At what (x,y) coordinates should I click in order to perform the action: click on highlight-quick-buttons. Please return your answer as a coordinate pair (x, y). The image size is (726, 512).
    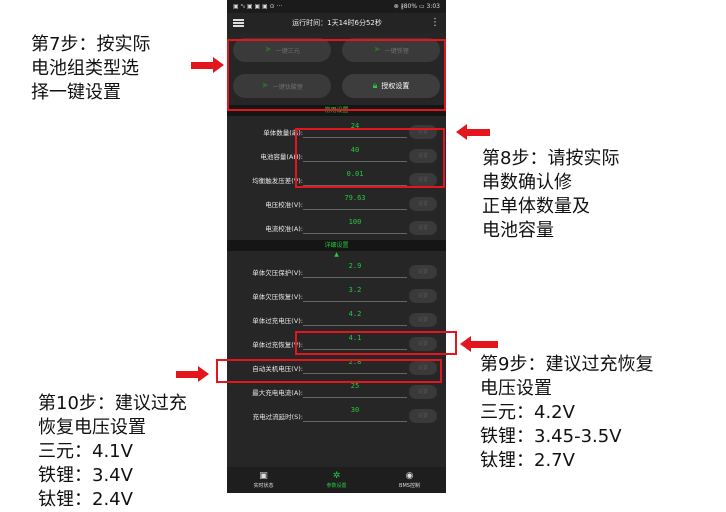
    Looking at the image, I should click on (336, 75).